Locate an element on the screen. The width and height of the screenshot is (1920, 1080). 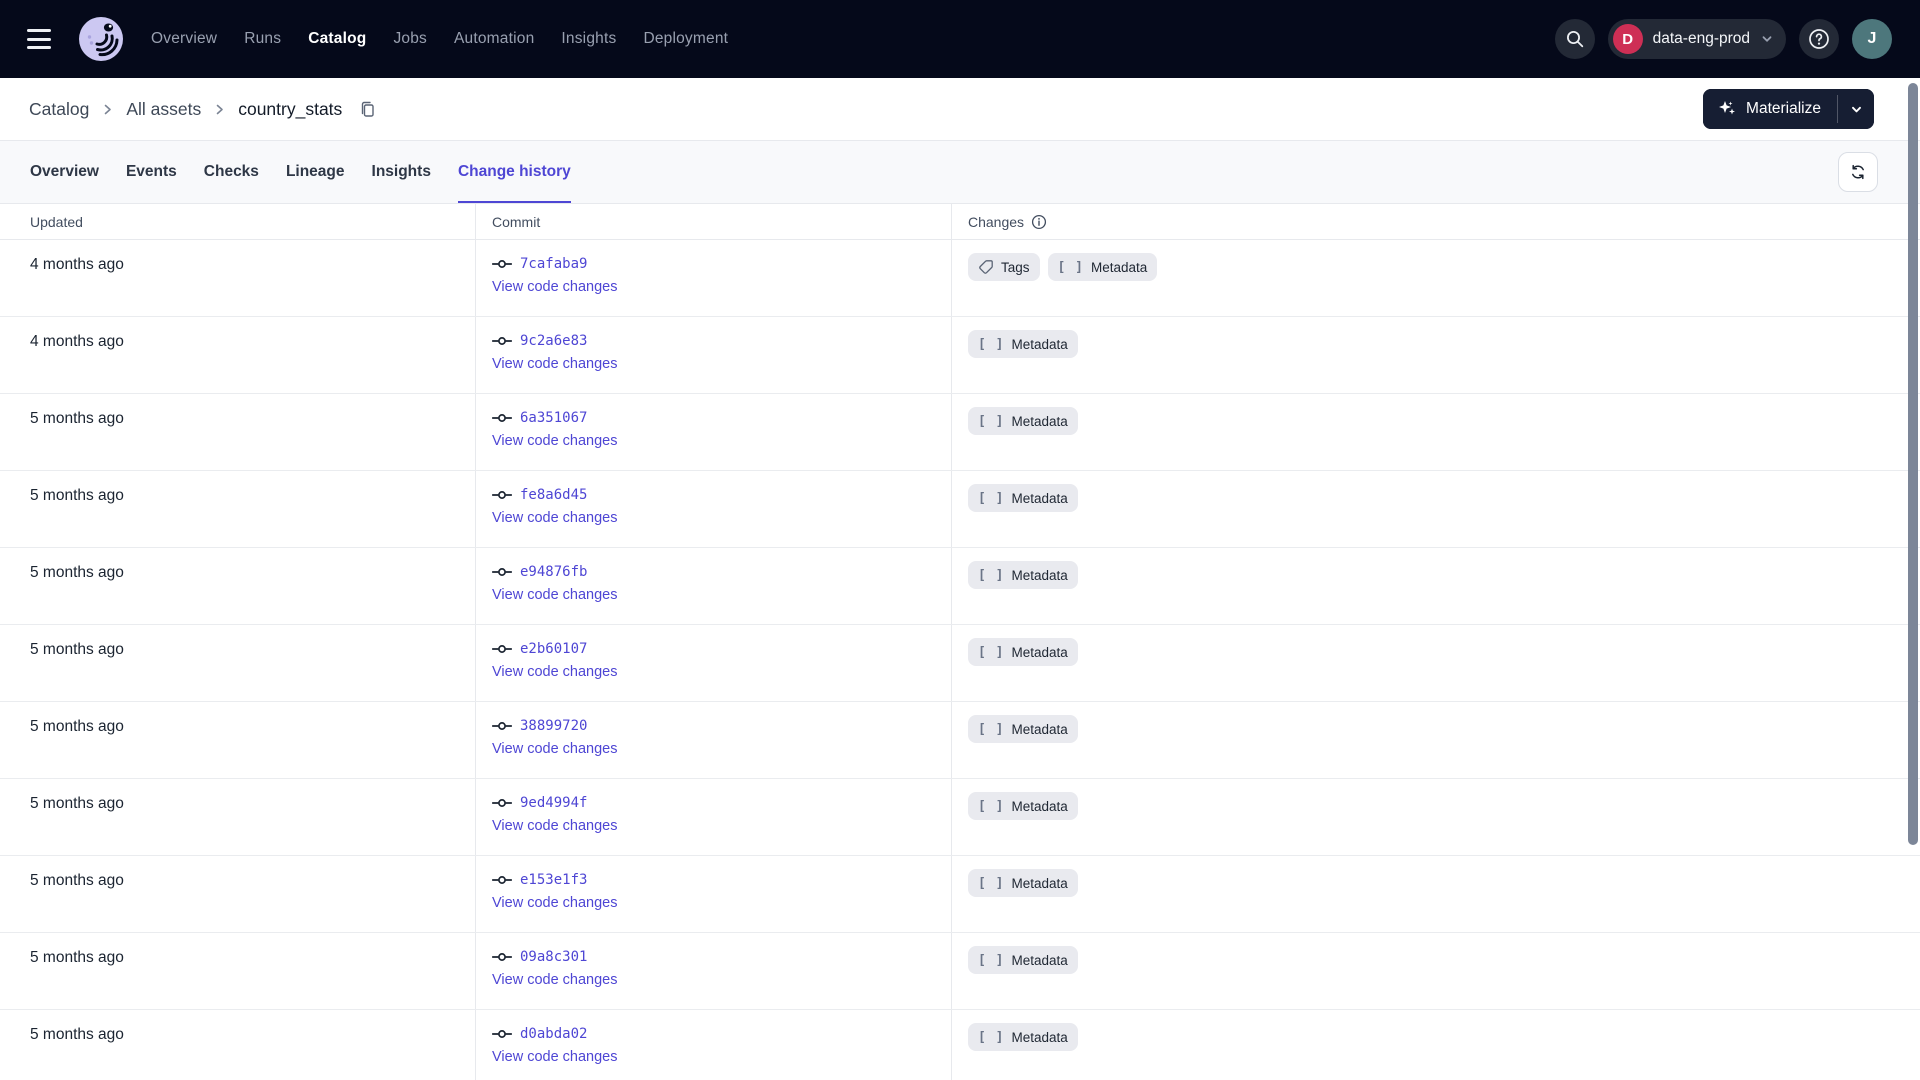
nav-item-jobs: Jobs is located at coordinates (410, 39).